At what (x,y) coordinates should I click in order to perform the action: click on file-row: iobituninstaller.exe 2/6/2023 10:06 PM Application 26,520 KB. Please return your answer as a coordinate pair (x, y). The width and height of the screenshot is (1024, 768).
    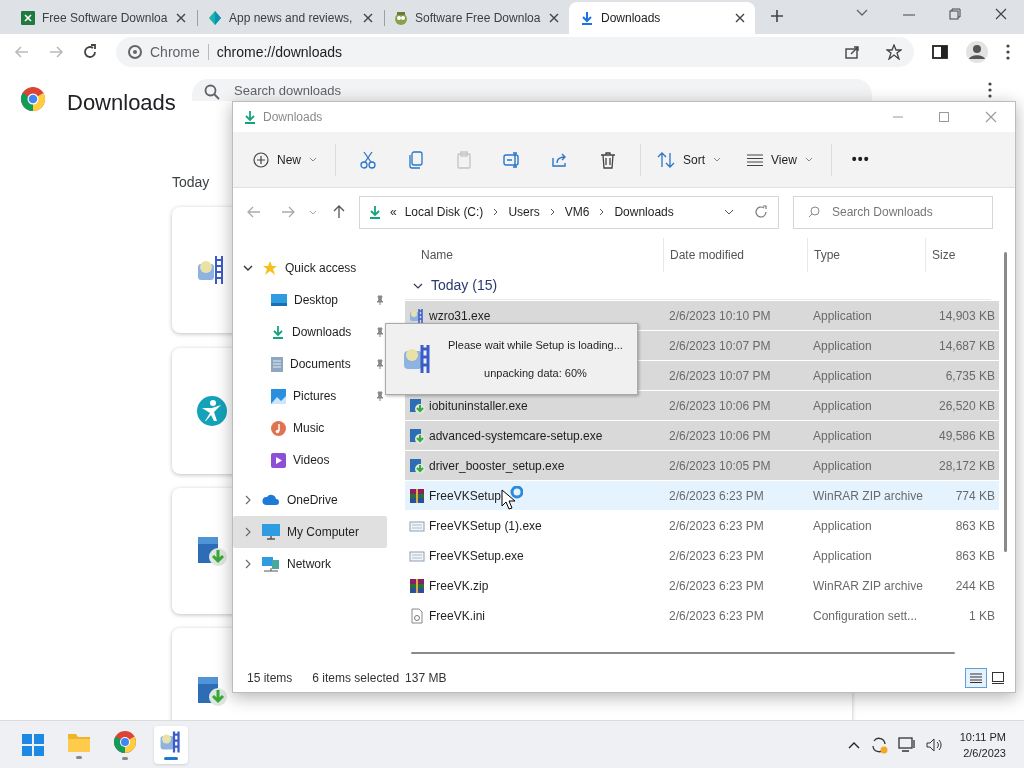
    Looking at the image, I should click on (702, 405).